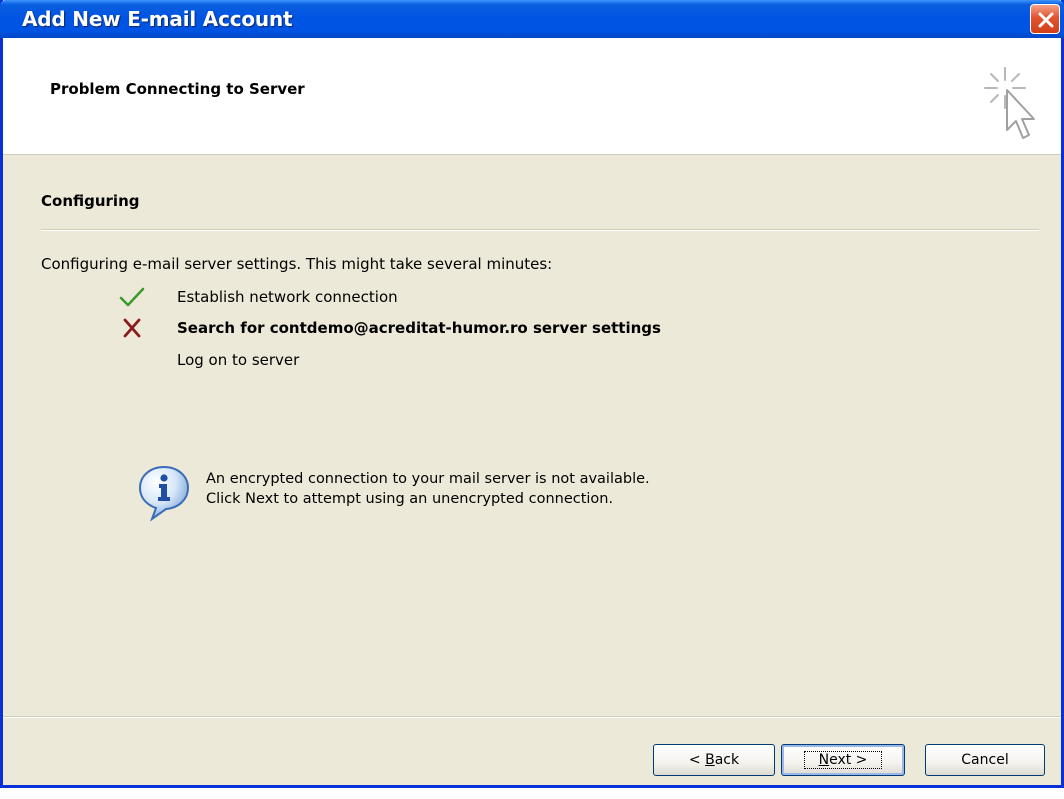 Image resolution: width=1064 pixels, height=799 pixels. I want to click on info-balloon-icon, so click(164, 493).